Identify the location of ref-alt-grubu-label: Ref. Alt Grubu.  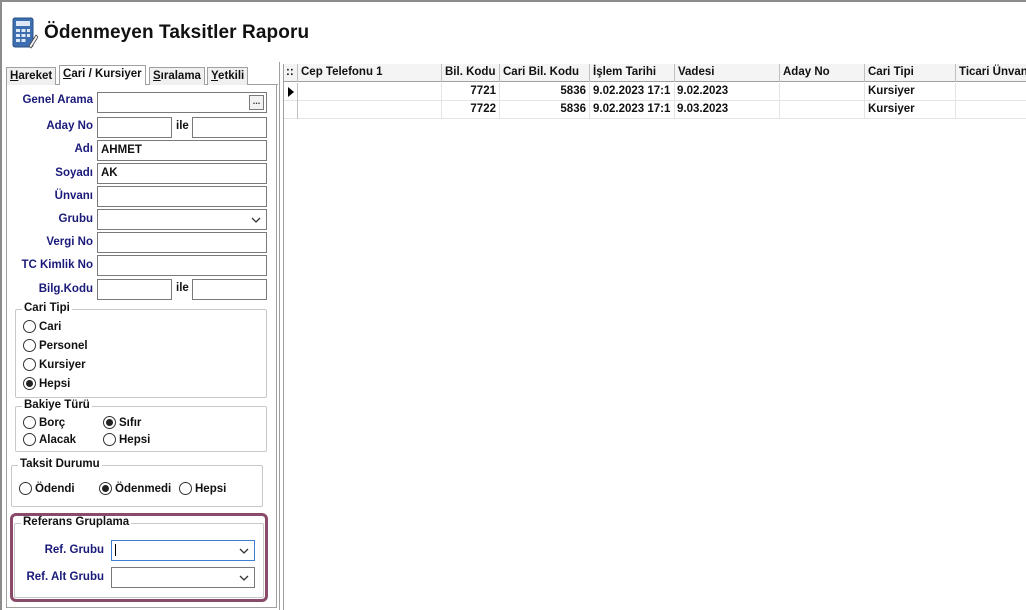
(65, 577).